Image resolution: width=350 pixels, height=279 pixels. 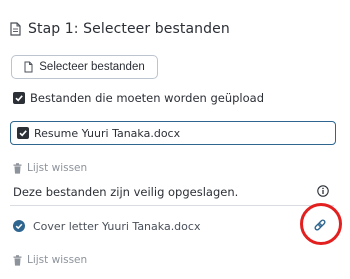 I want to click on upload-list-header: Bestanden die moeten worden geüpload, so click(x=138, y=98).